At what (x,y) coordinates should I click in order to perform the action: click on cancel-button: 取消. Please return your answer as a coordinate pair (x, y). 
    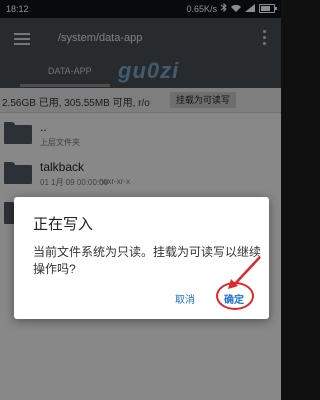
    Looking at the image, I should click on (185, 298).